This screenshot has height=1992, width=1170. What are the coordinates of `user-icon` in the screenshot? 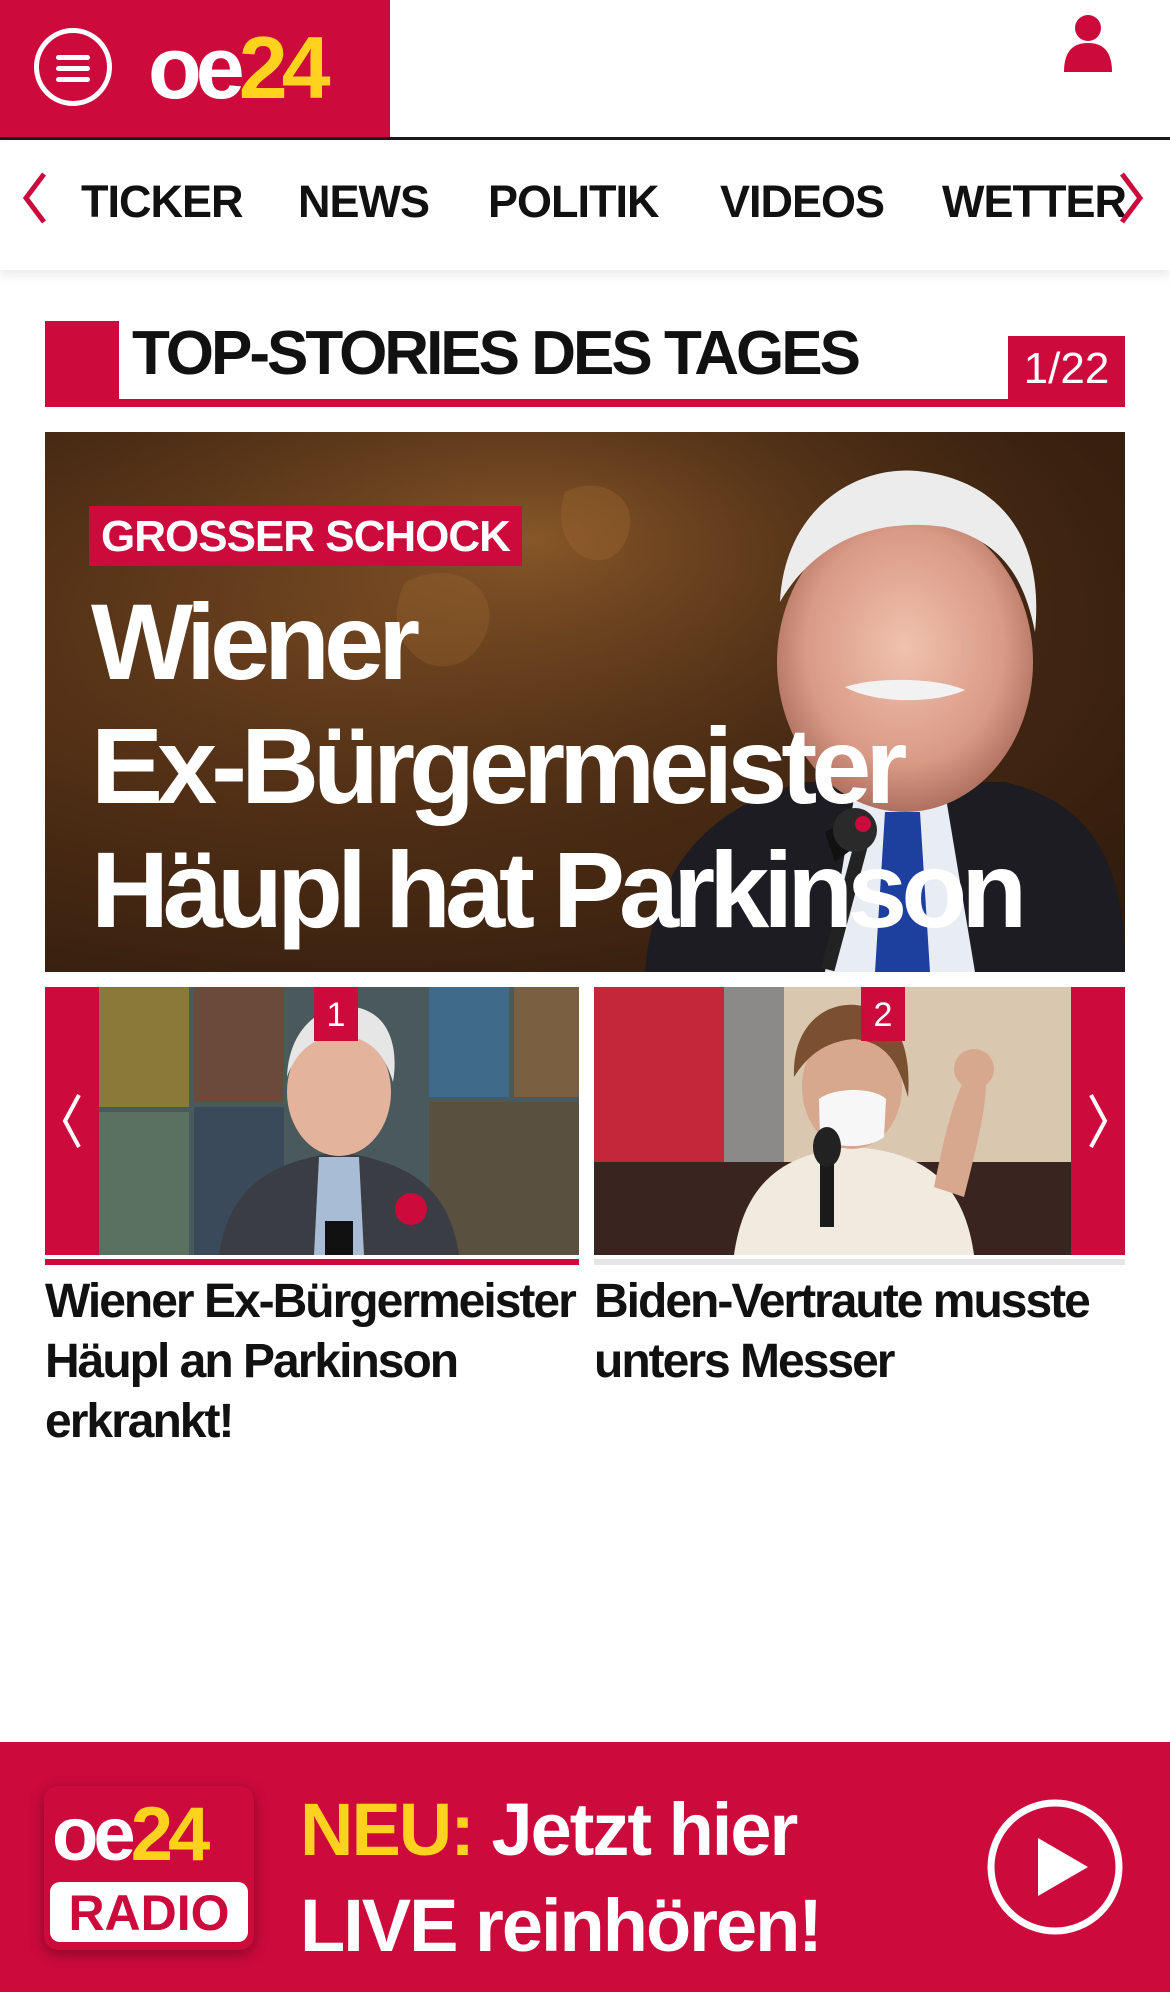 It's located at (1088, 43).